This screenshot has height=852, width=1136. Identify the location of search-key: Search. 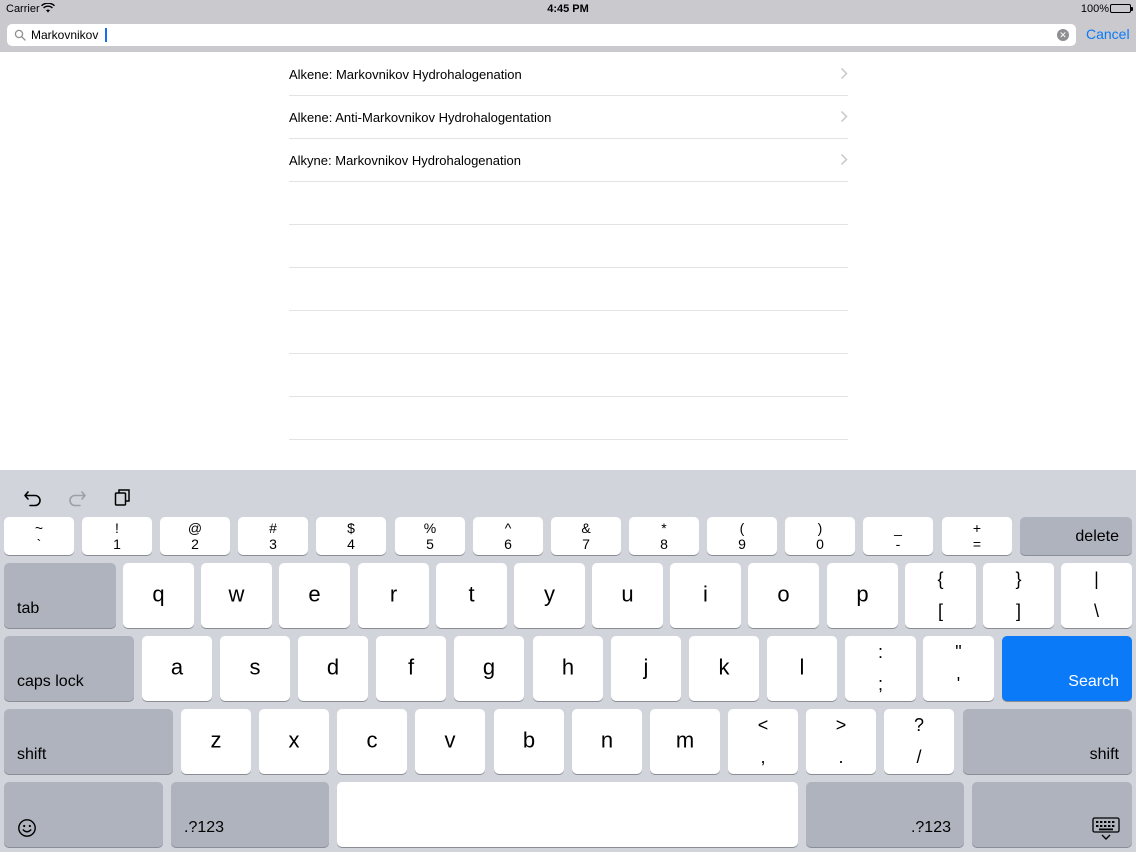
(1067, 668).